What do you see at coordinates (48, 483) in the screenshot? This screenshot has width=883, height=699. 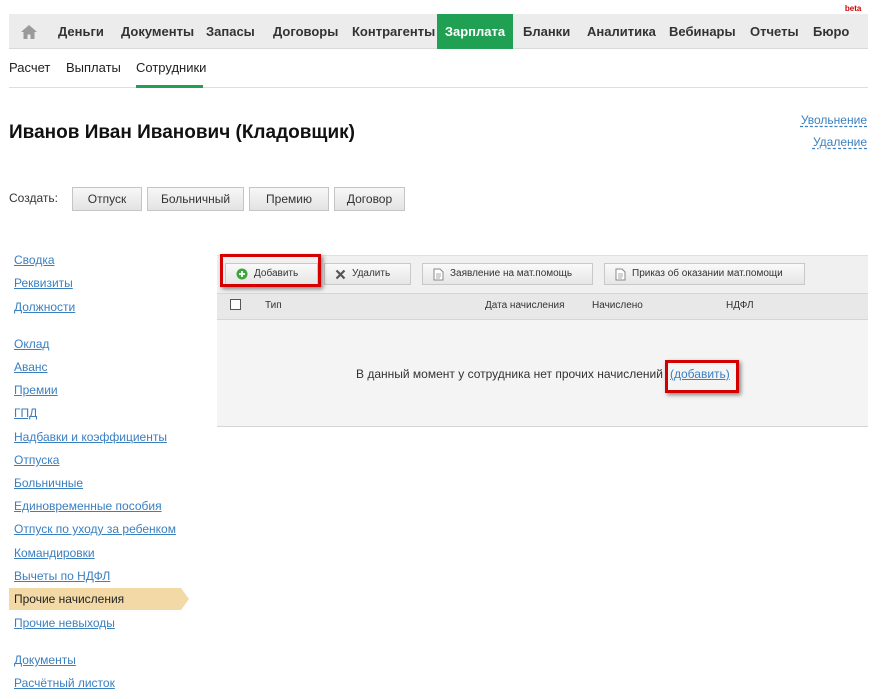 I see `menu-sick-leaves: Больничные` at bounding box center [48, 483].